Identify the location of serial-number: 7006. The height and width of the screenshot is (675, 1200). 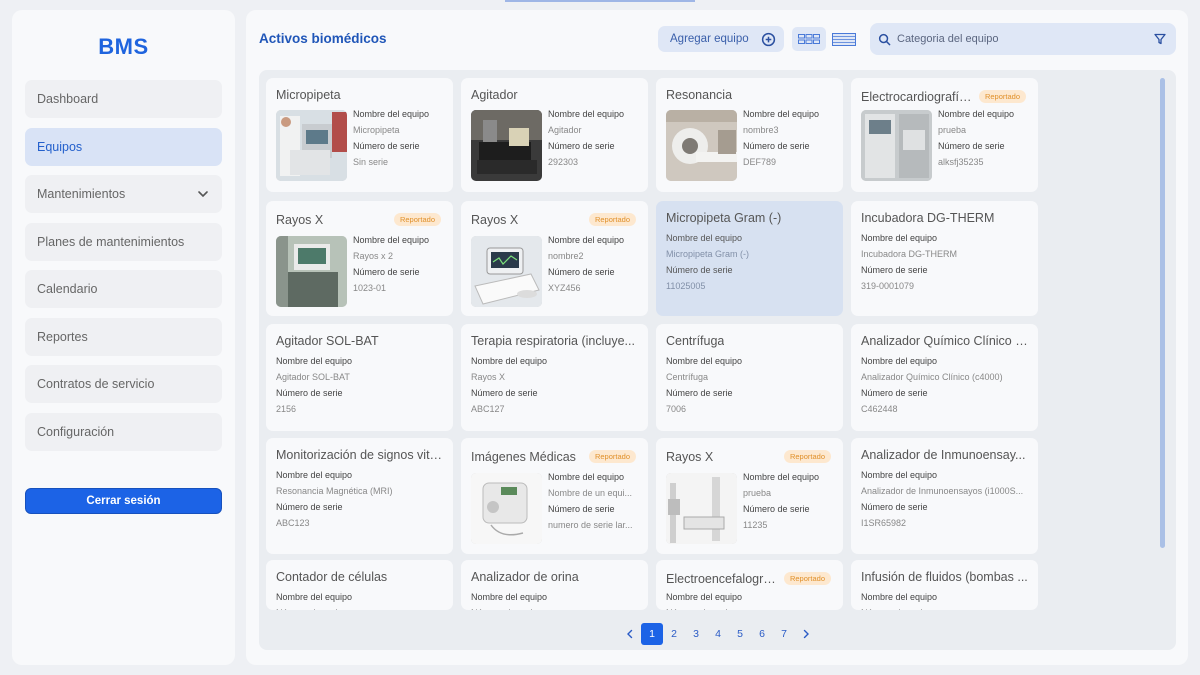
(676, 409).